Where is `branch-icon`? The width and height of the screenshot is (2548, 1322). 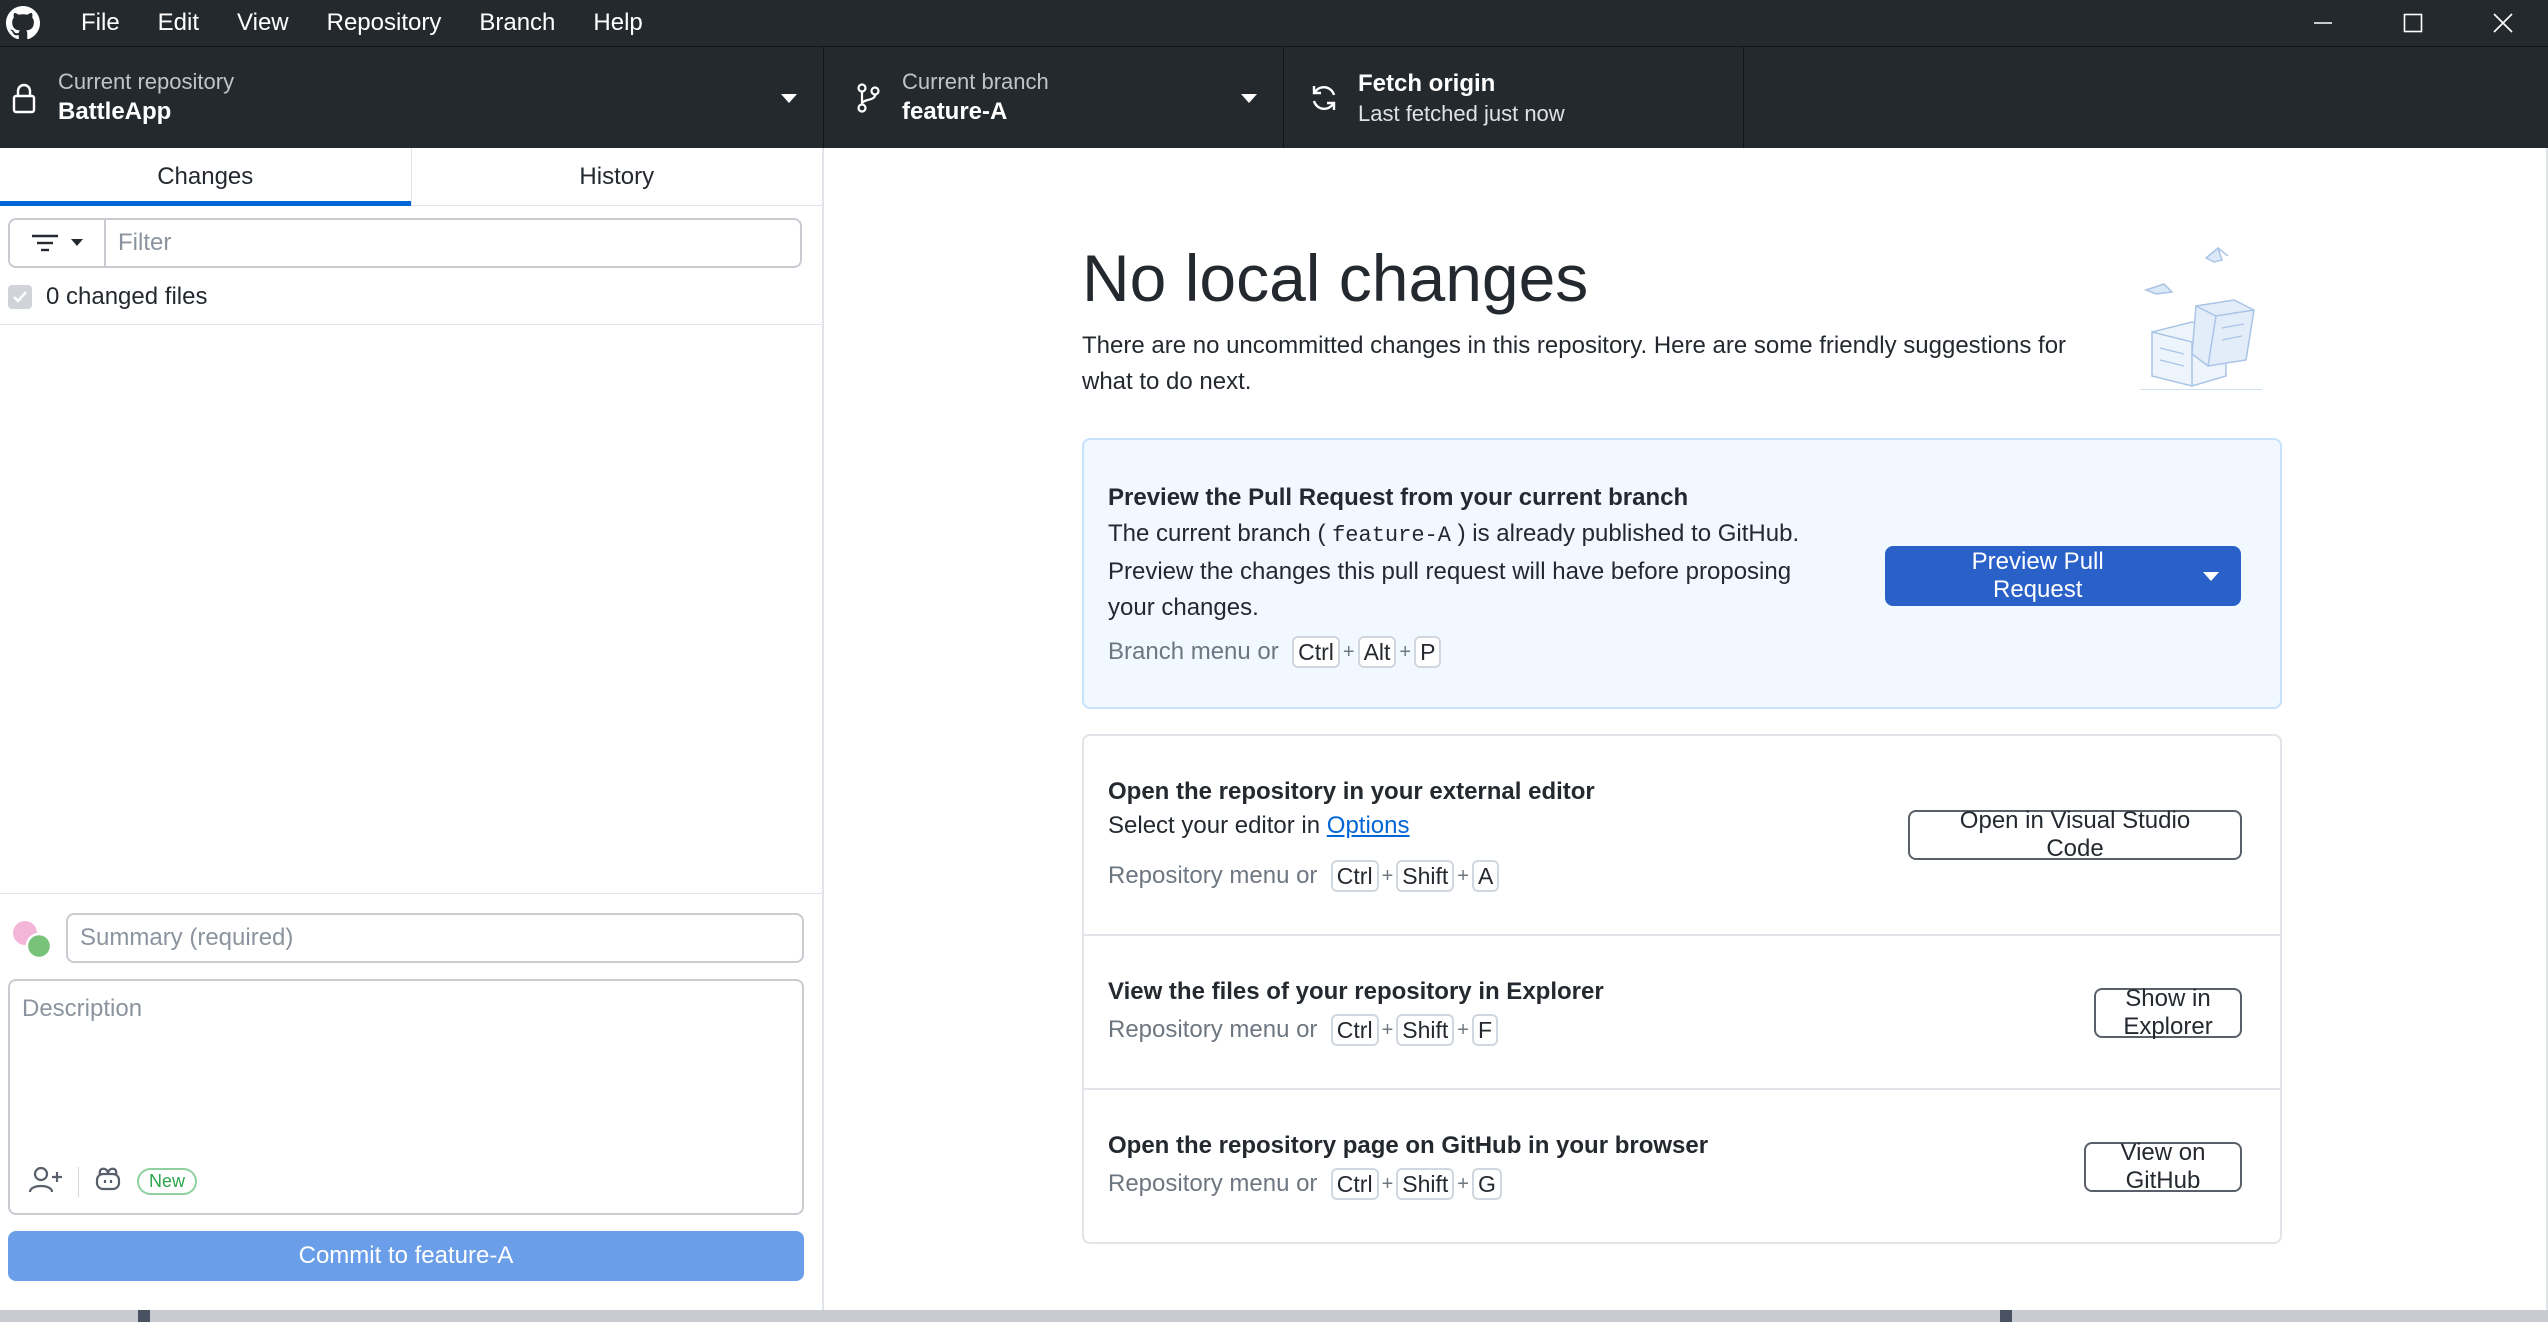
branch-icon is located at coordinates (868, 98).